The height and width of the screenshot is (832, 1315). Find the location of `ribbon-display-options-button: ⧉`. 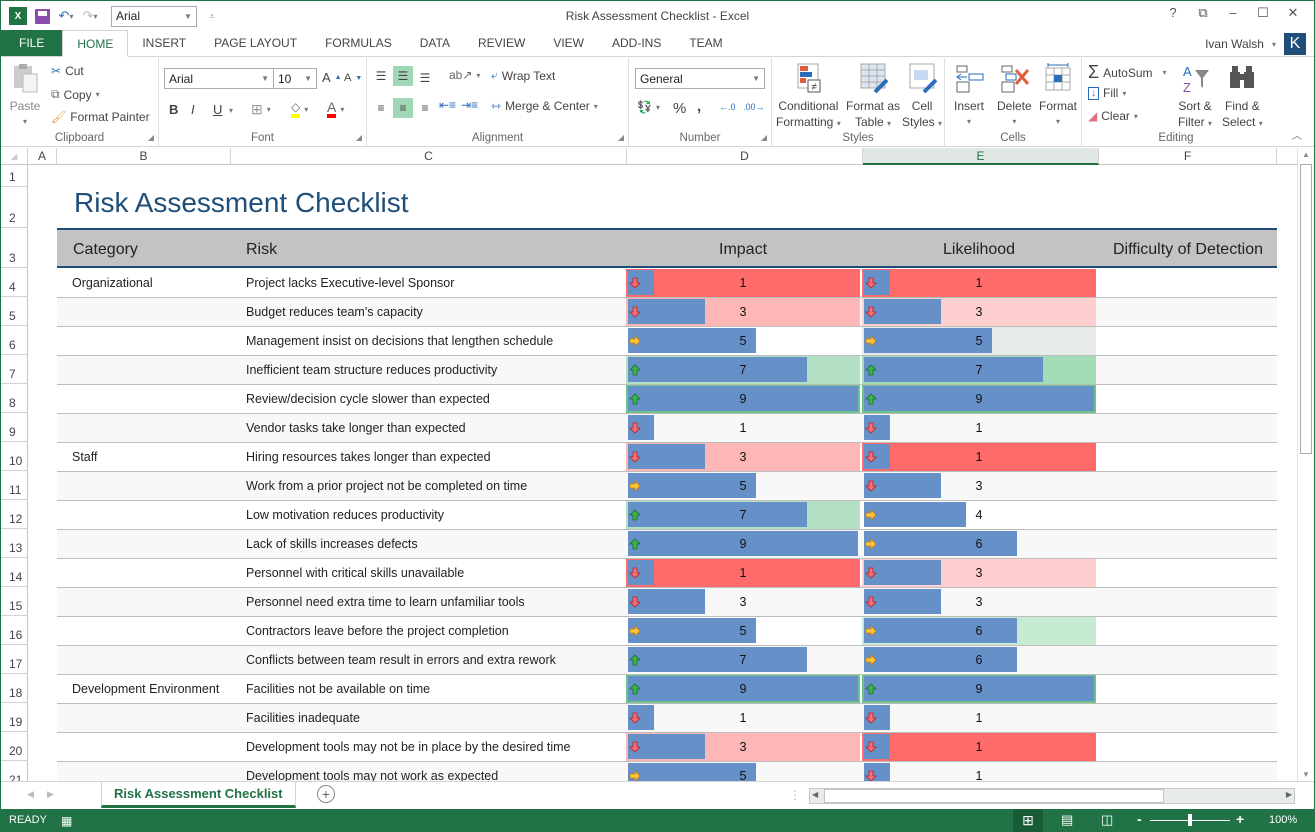

ribbon-display-options-button: ⧉ is located at coordinates (1203, 13).